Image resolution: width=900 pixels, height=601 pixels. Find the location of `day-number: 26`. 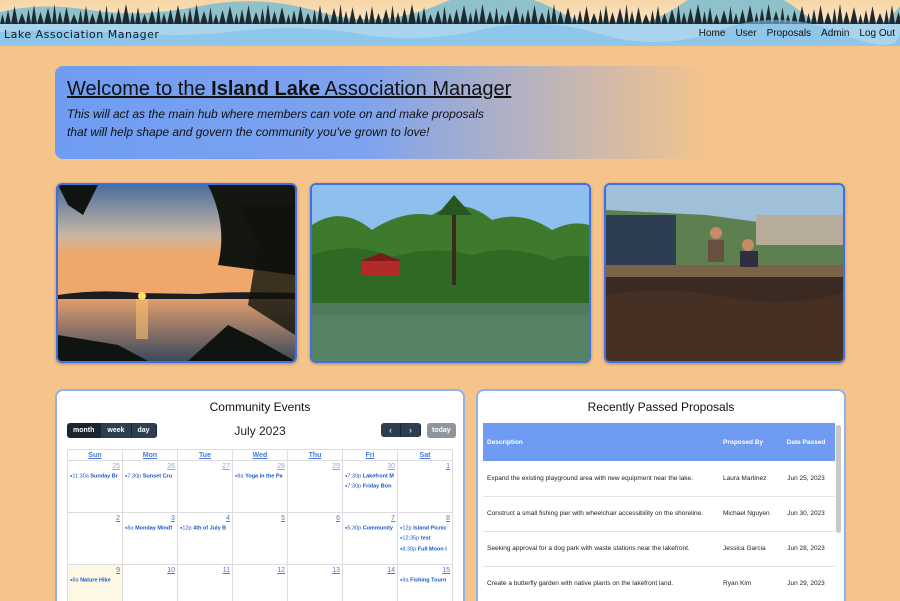

day-number: 26 is located at coordinates (150, 465).